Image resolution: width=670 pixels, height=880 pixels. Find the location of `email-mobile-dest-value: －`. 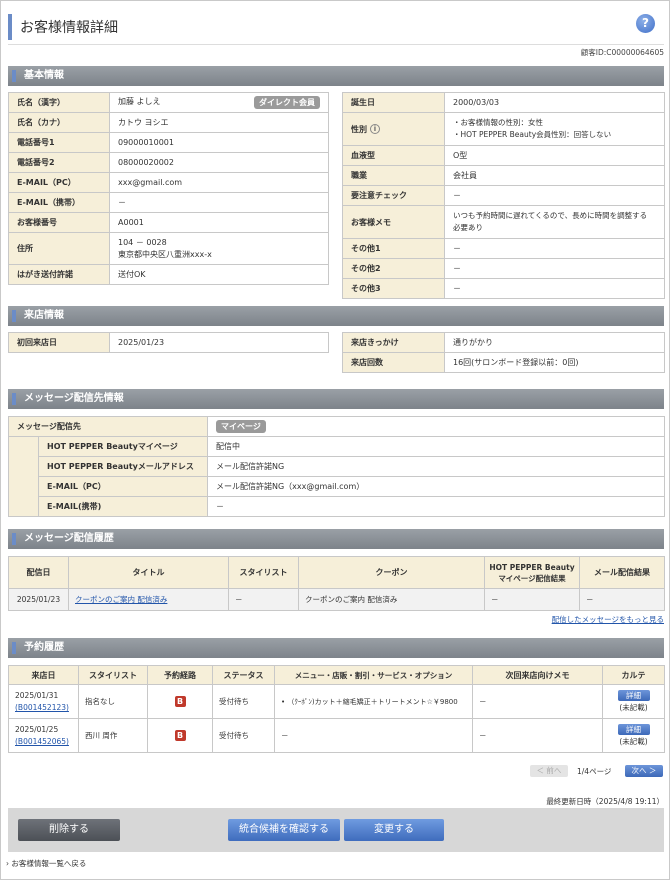

email-mobile-dest-value: － is located at coordinates (436, 506).